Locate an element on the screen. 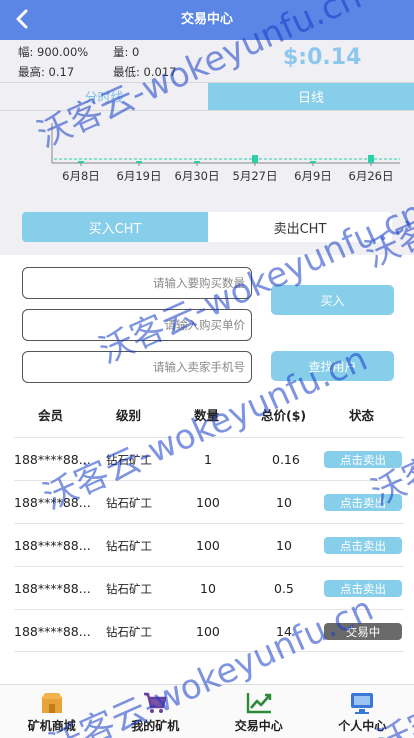 The width and height of the screenshot is (414, 738). table-header: 会员 级别 数量 总价($) 状态 is located at coordinates (209, 413).